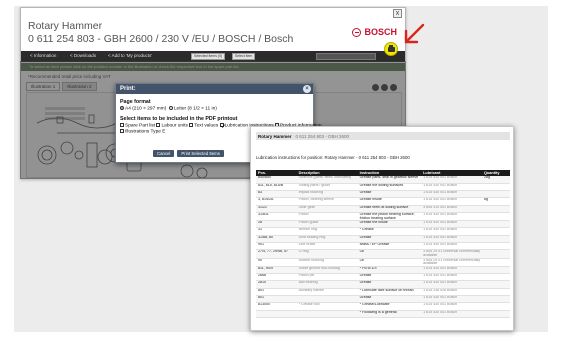 The image size is (562, 339). What do you see at coordinates (135, 102) in the screenshot?
I see `page-format-heading: Page format` at bounding box center [135, 102].